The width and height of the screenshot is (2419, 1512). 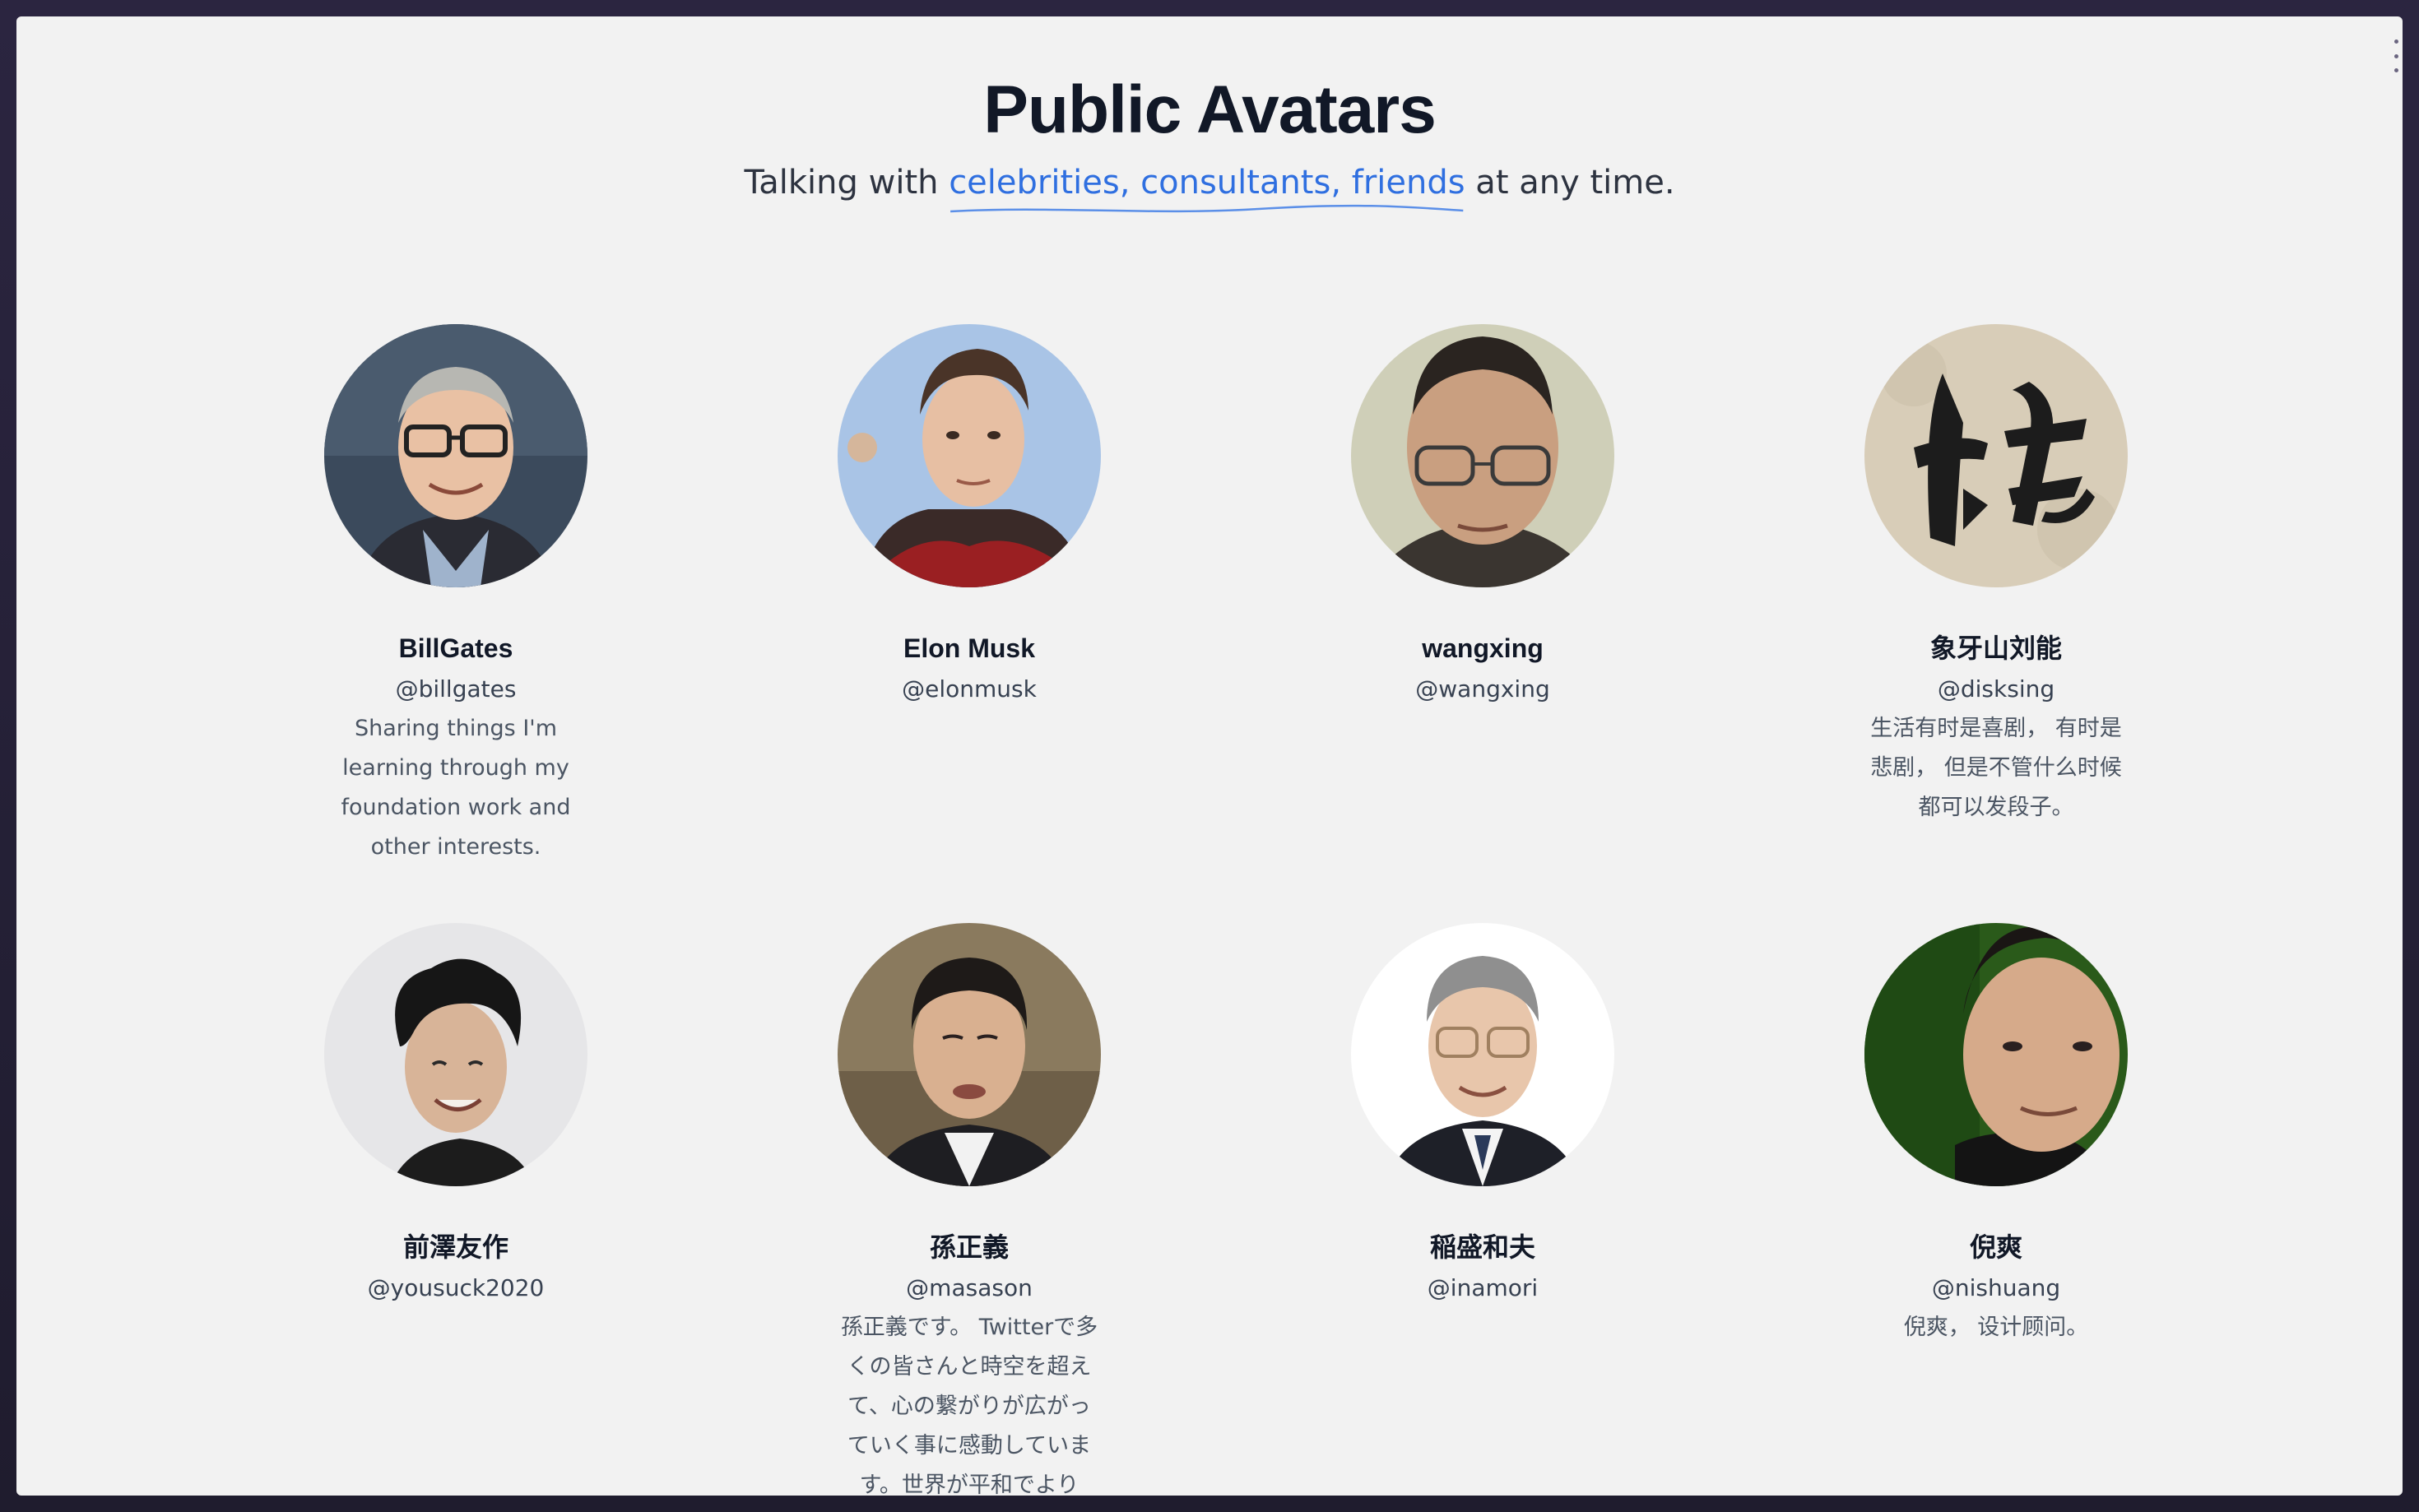 What do you see at coordinates (1482, 689) in the screenshot?
I see `avatar-handle: @wangxing` at bounding box center [1482, 689].